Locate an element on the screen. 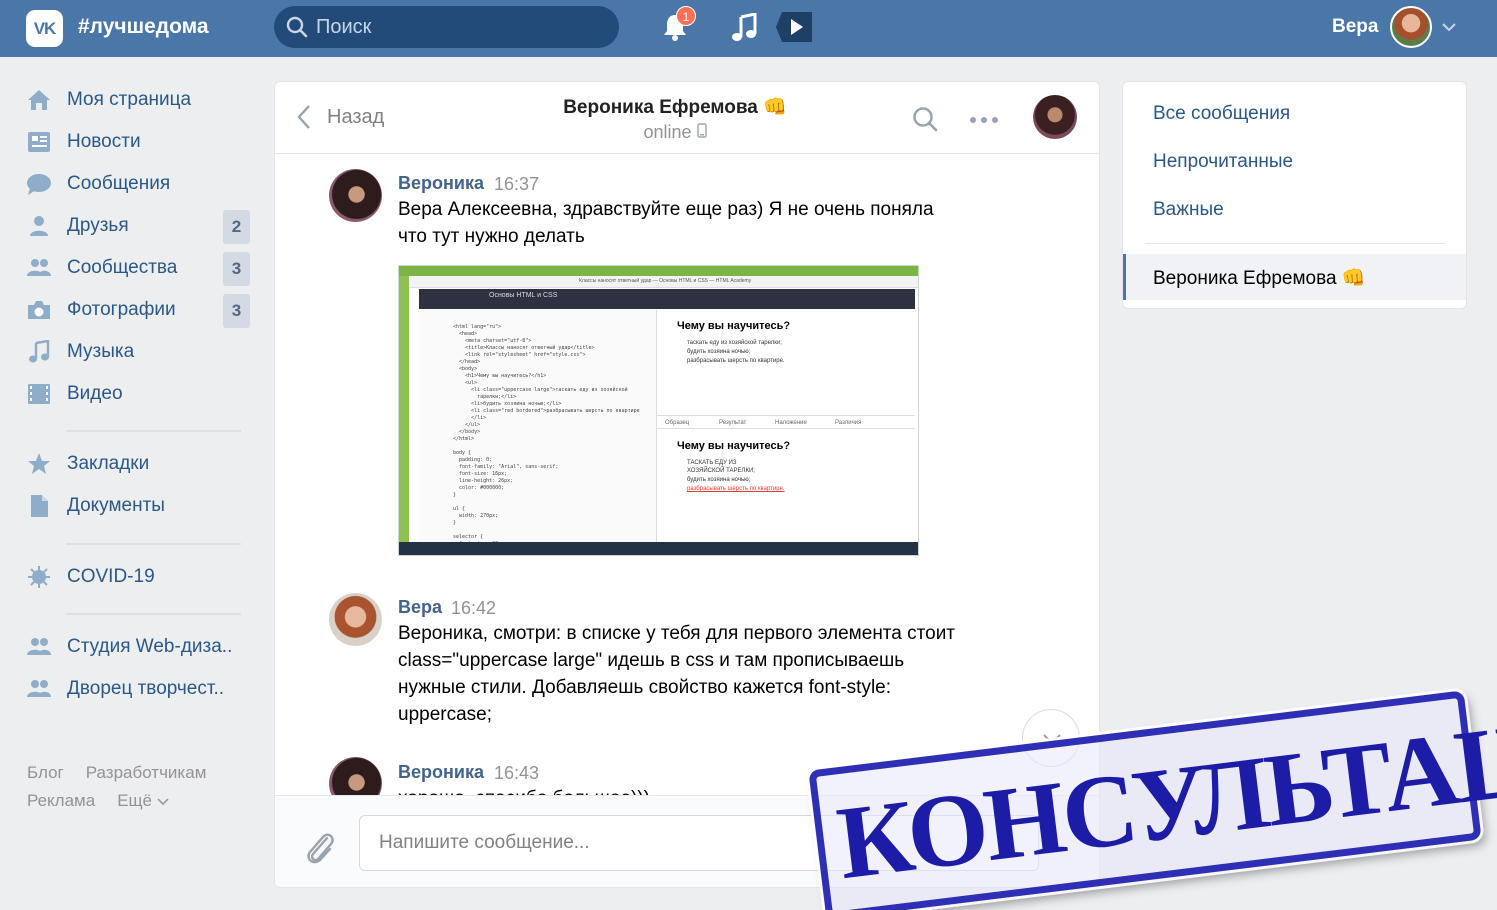 The image size is (1497, 910). nav-photos: Фотографии 3 is located at coordinates (137, 310).